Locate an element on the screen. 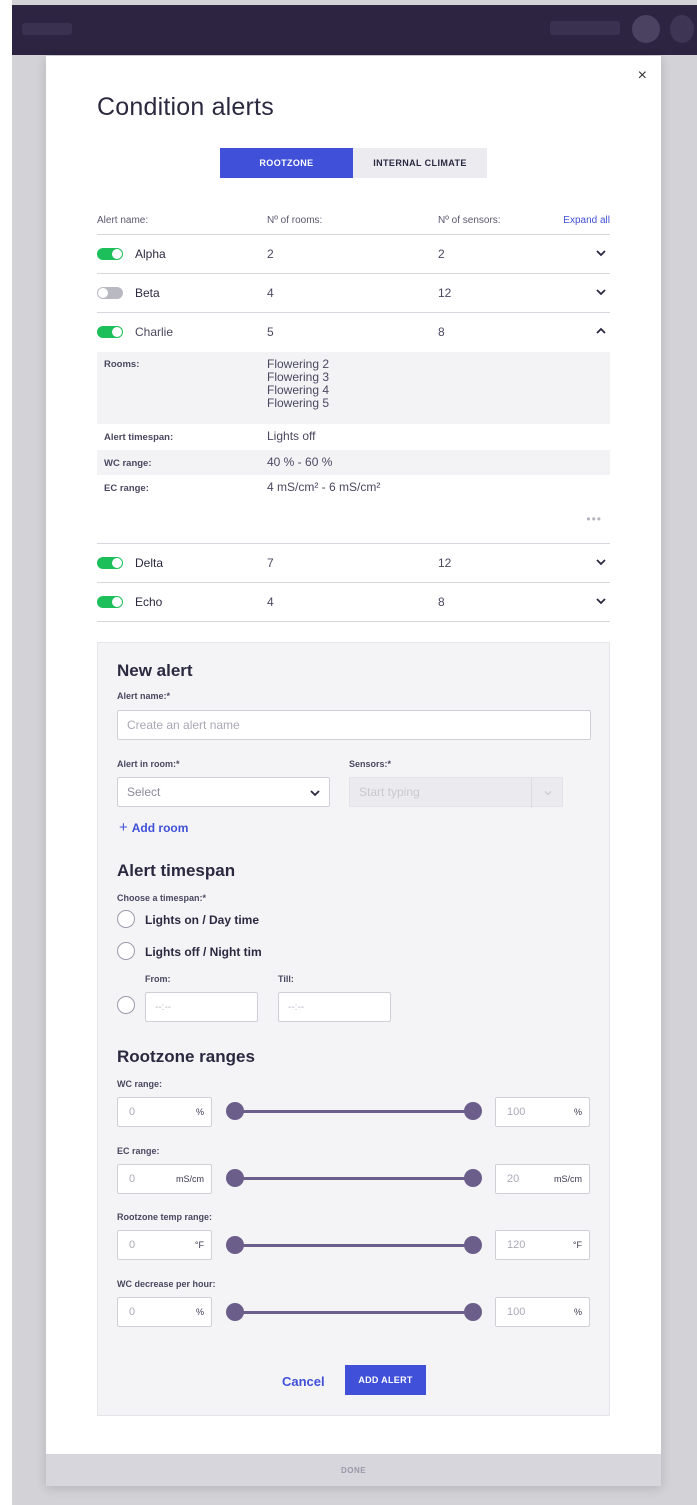 The width and height of the screenshot is (697, 1505). cancel-button: Cancel is located at coordinates (303, 1381).